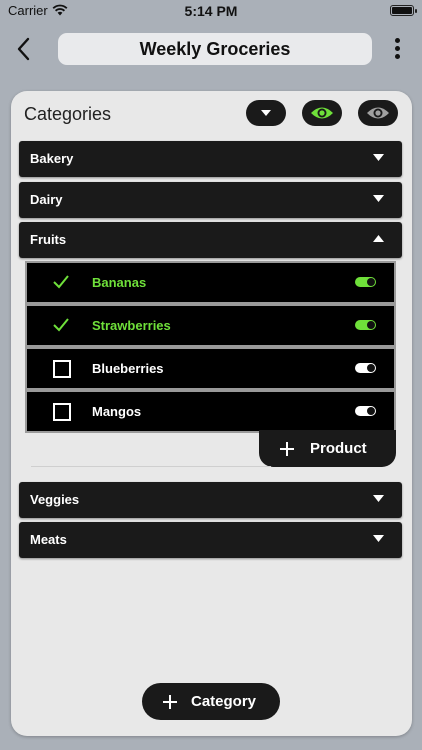  I want to click on add-product-button: Product, so click(327, 448).